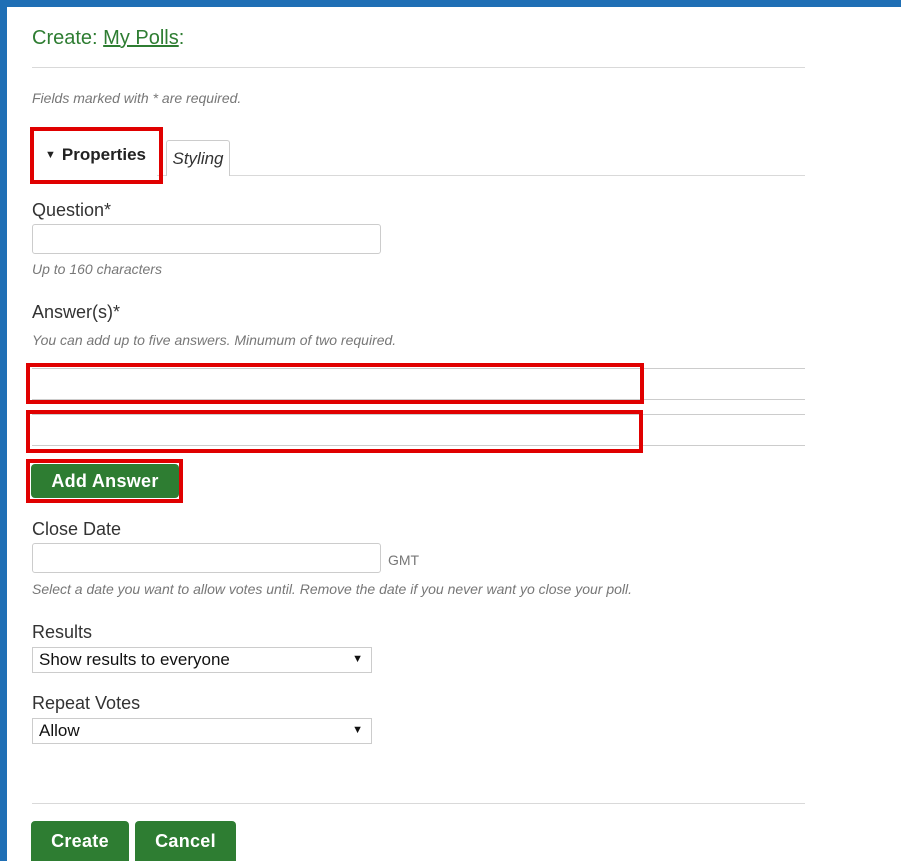 Image resolution: width=901 pixels, height=861 pixels. Describe the element at coordinates (141, 38) in the screenshot. I see `my-polls-link: My Polls` at that location.